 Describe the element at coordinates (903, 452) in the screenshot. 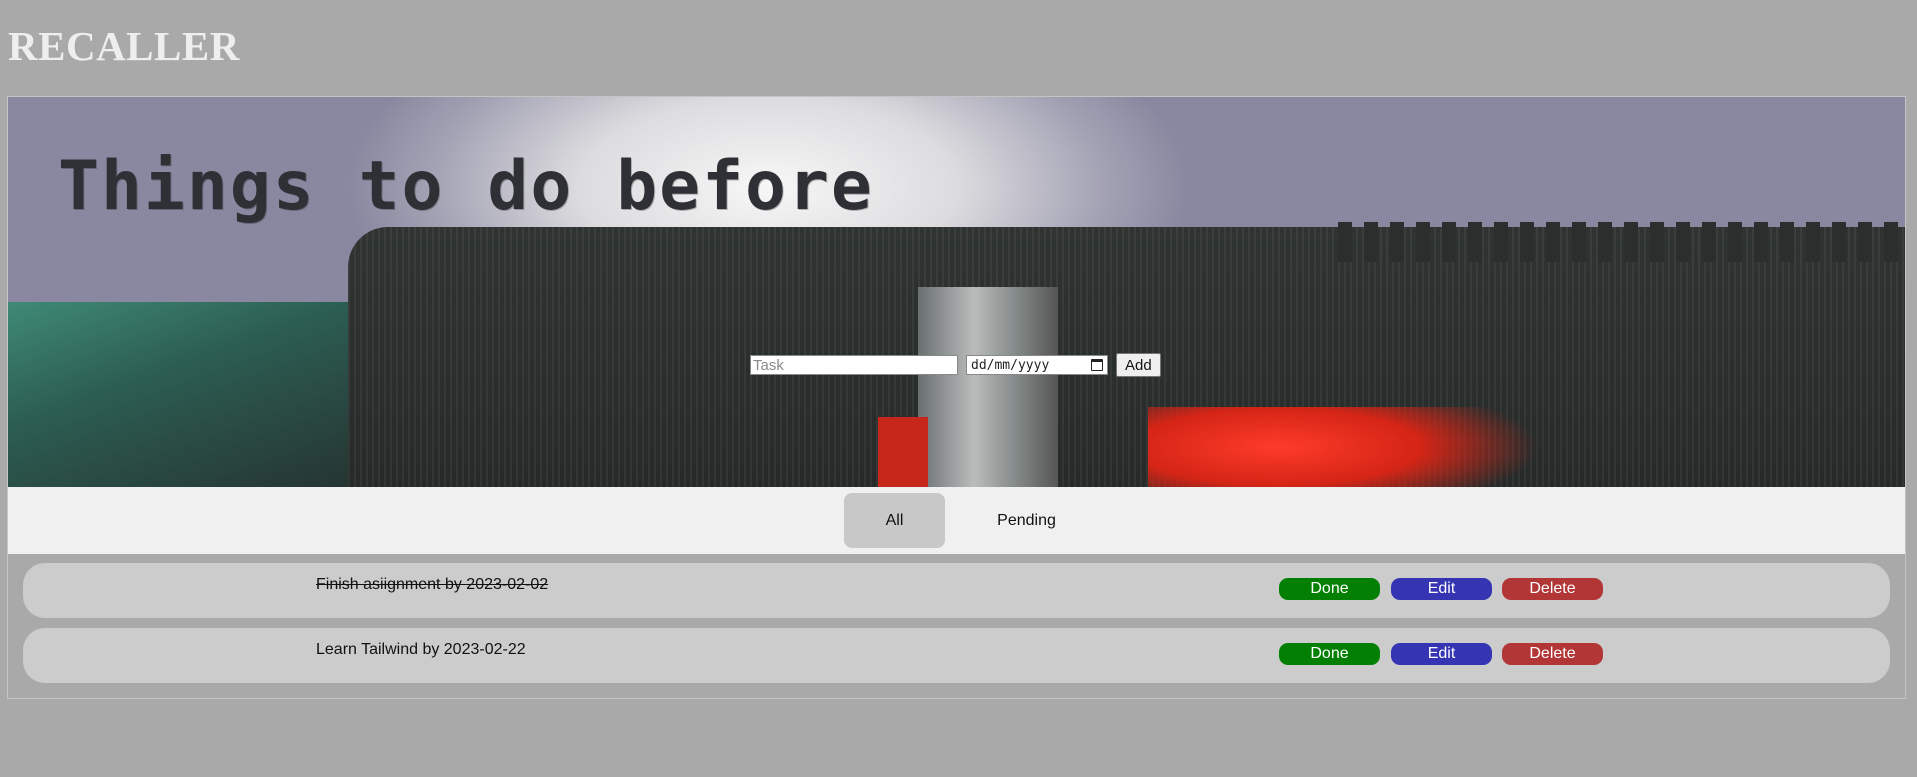

I see `hero-ribbon-left` at that location.